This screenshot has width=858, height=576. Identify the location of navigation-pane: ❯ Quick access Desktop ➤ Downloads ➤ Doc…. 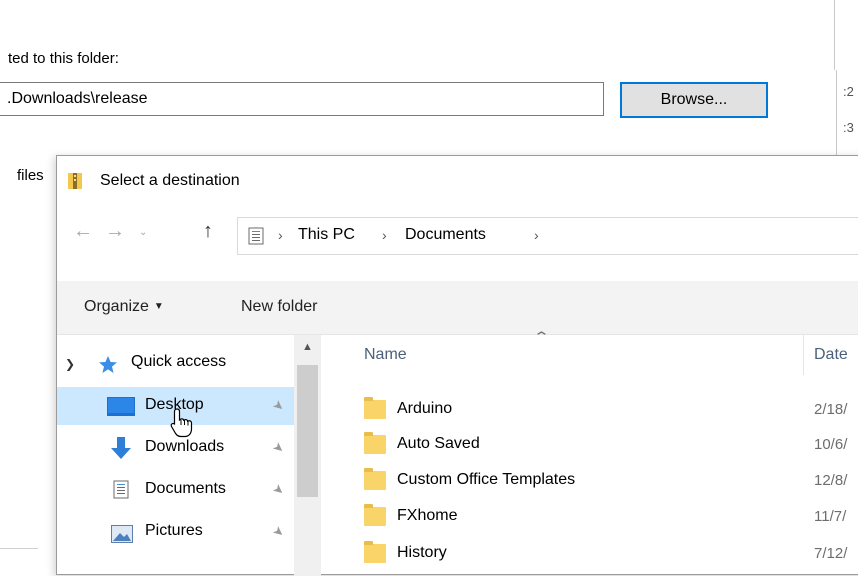
(189, 455).